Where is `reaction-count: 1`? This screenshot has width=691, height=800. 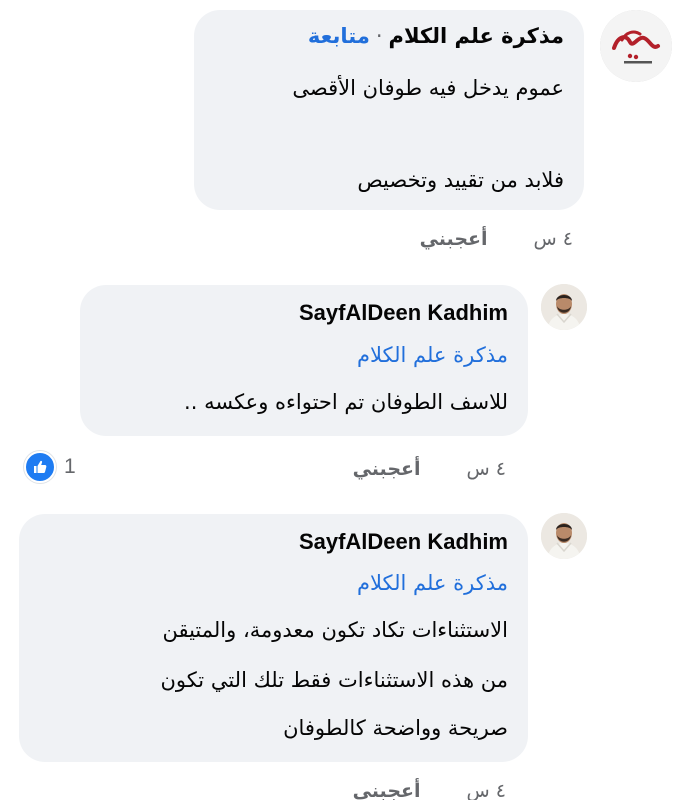 reaction-count: 1 is located at coordinates (70, 466).